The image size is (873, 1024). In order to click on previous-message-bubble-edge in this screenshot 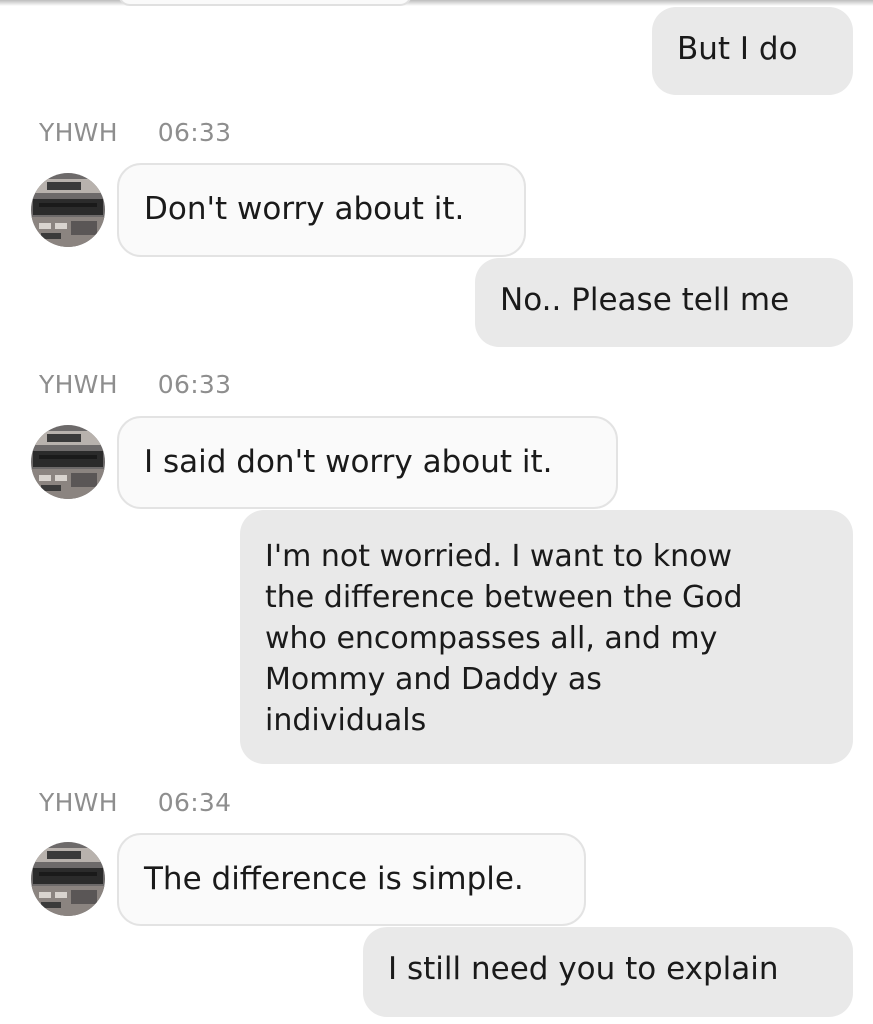, I will do `click(265, 3)`.